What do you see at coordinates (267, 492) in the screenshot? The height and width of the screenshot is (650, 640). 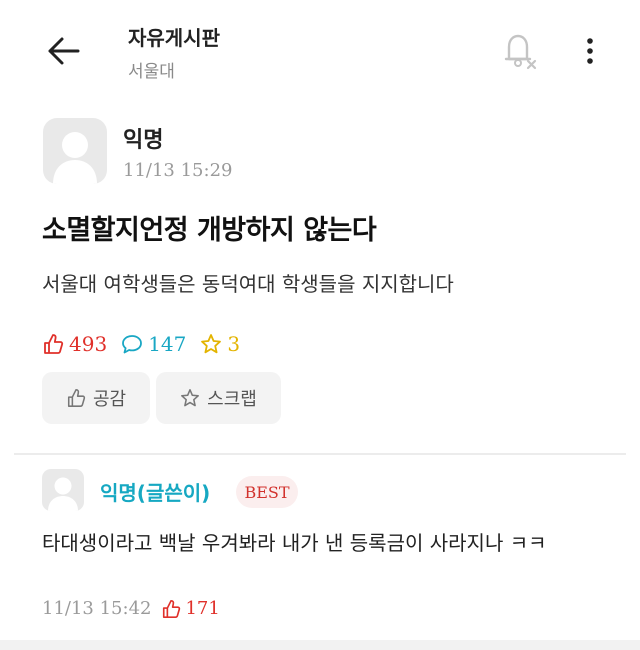 I see `best-badge: BEST` at bounding box center [267, 492].